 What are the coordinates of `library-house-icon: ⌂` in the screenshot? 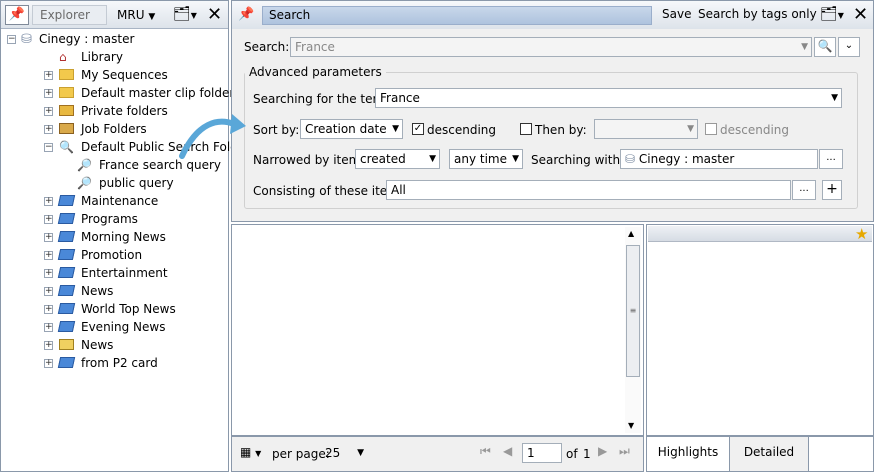 It's located at (63, 57).